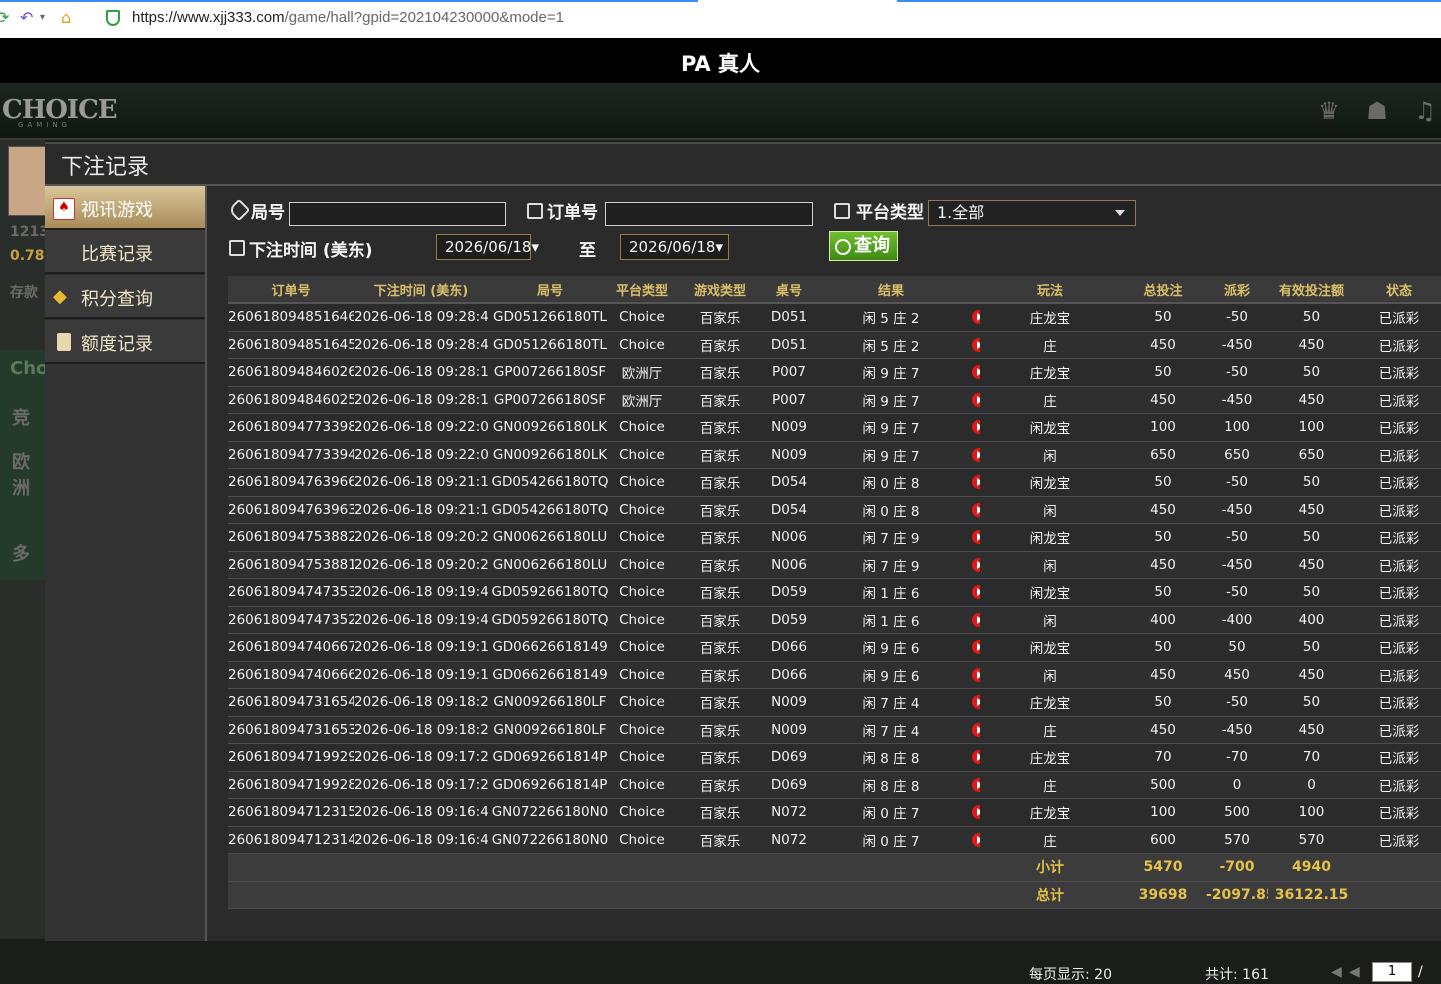  What do you see at coordinates (1237, 840) in the screenshot?
I see `cell-payout: 570` at bounding box center [1237, 840].